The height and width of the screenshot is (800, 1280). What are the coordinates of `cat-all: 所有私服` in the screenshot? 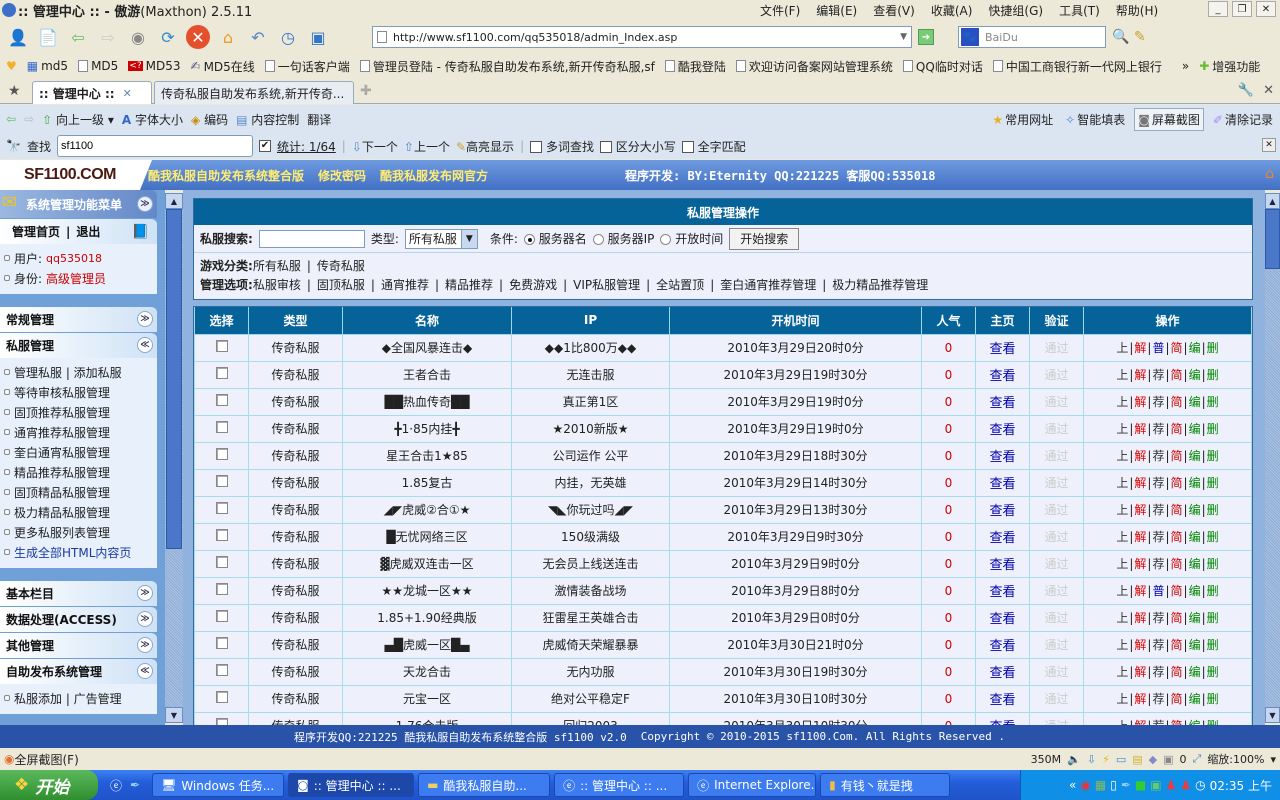 It's located at (277, 266).